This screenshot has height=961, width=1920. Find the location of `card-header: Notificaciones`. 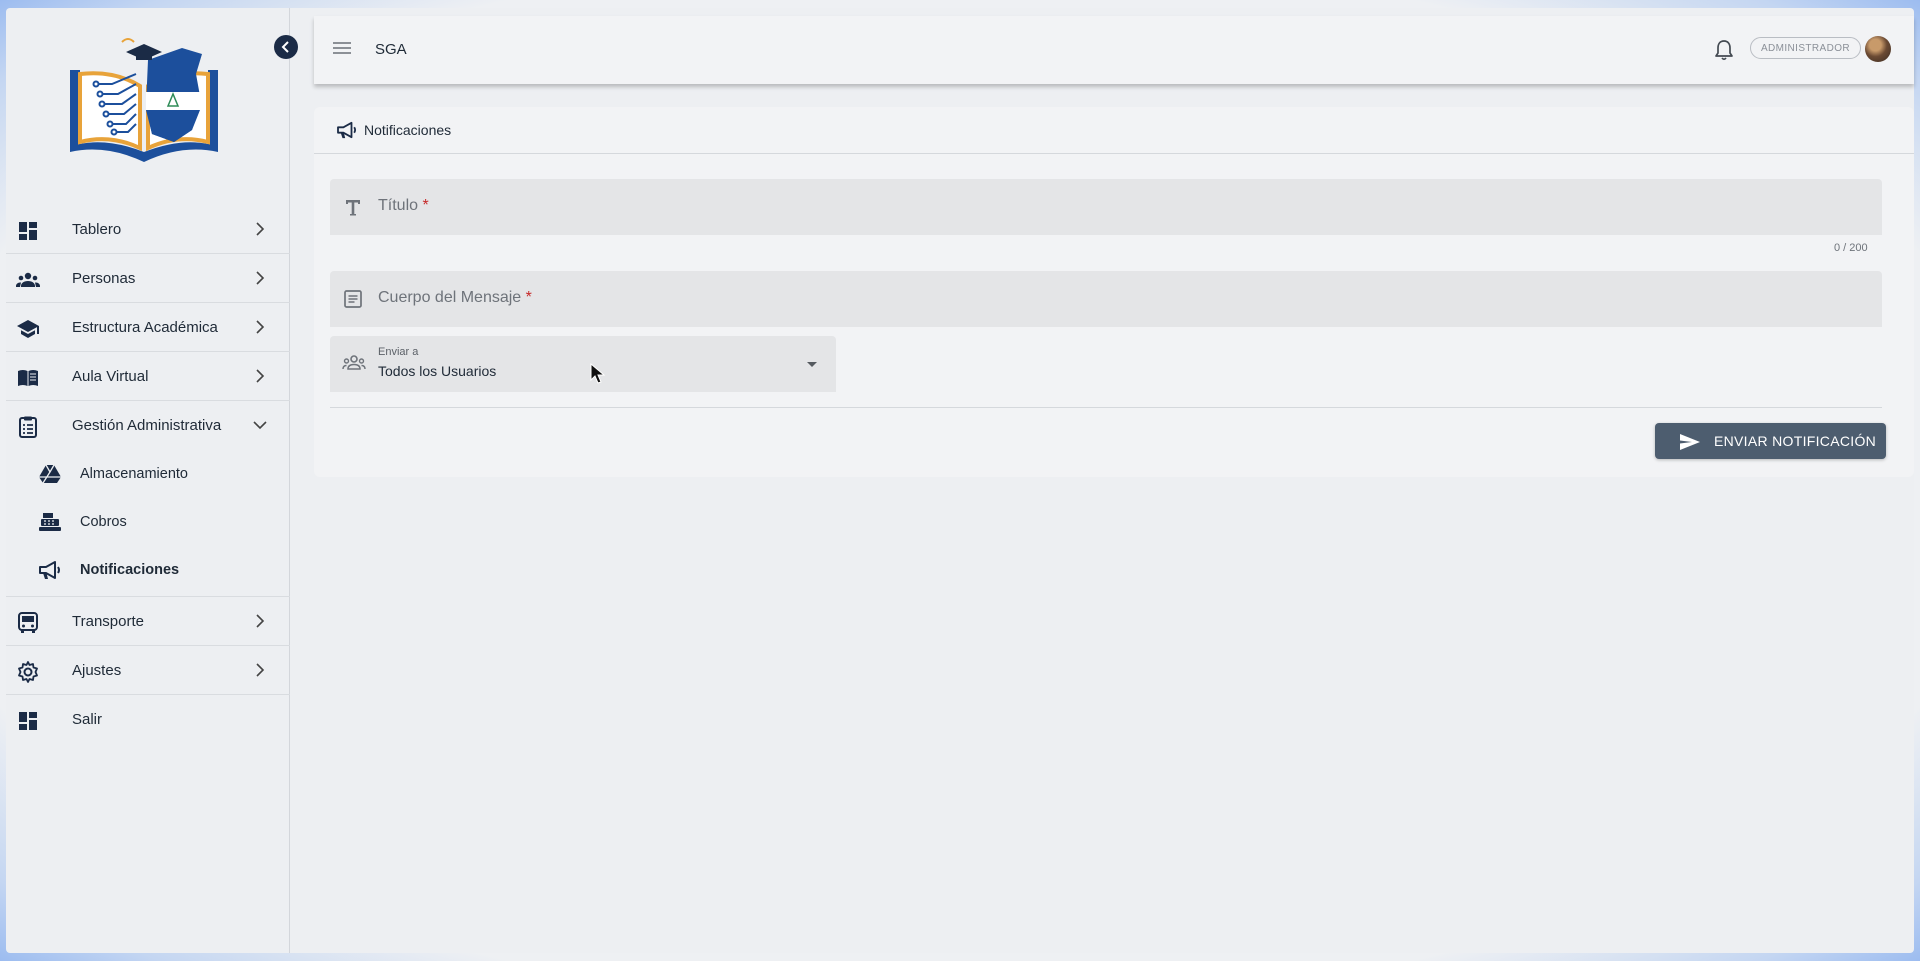

card-header: Notificaciones is located at coordinates (1114, 130).